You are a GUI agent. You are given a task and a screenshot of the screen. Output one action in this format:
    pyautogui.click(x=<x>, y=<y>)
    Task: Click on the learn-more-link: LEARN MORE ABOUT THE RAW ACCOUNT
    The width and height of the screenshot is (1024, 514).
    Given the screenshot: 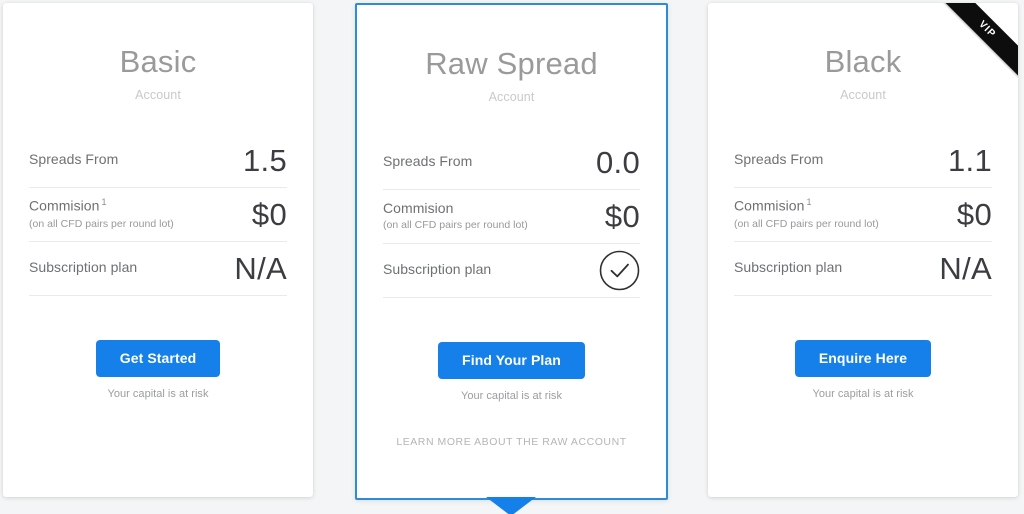 What is the action you would take?
    pyautogui.click(x=511, y=442)
    